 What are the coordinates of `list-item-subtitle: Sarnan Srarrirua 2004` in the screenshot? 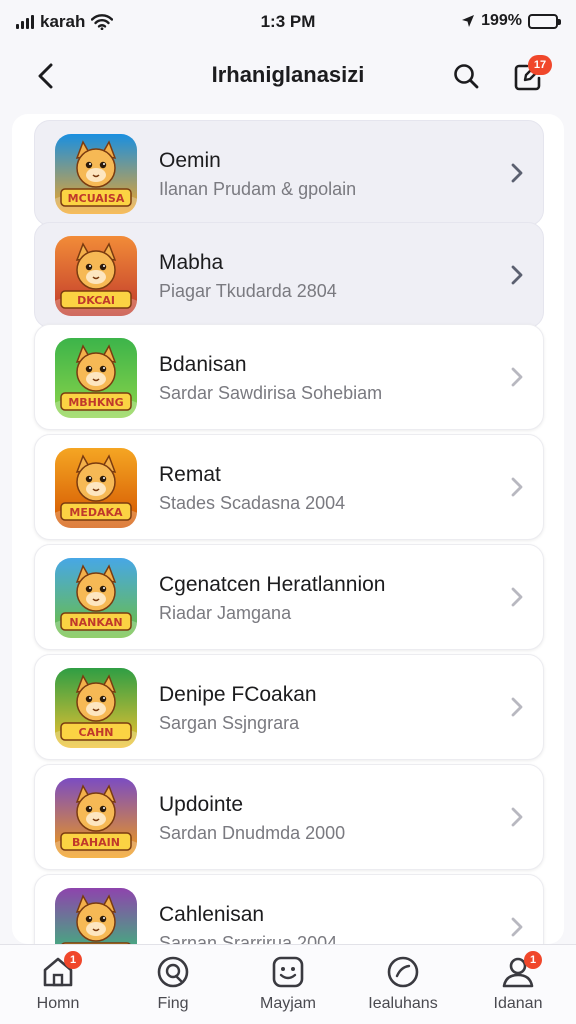 It's located at (248, 938).